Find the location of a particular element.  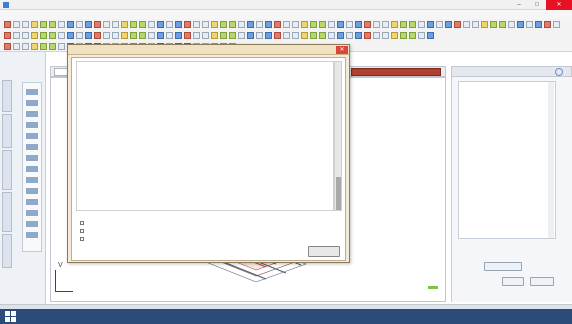

tree-scrollbar is located at coordinates (551, 160).